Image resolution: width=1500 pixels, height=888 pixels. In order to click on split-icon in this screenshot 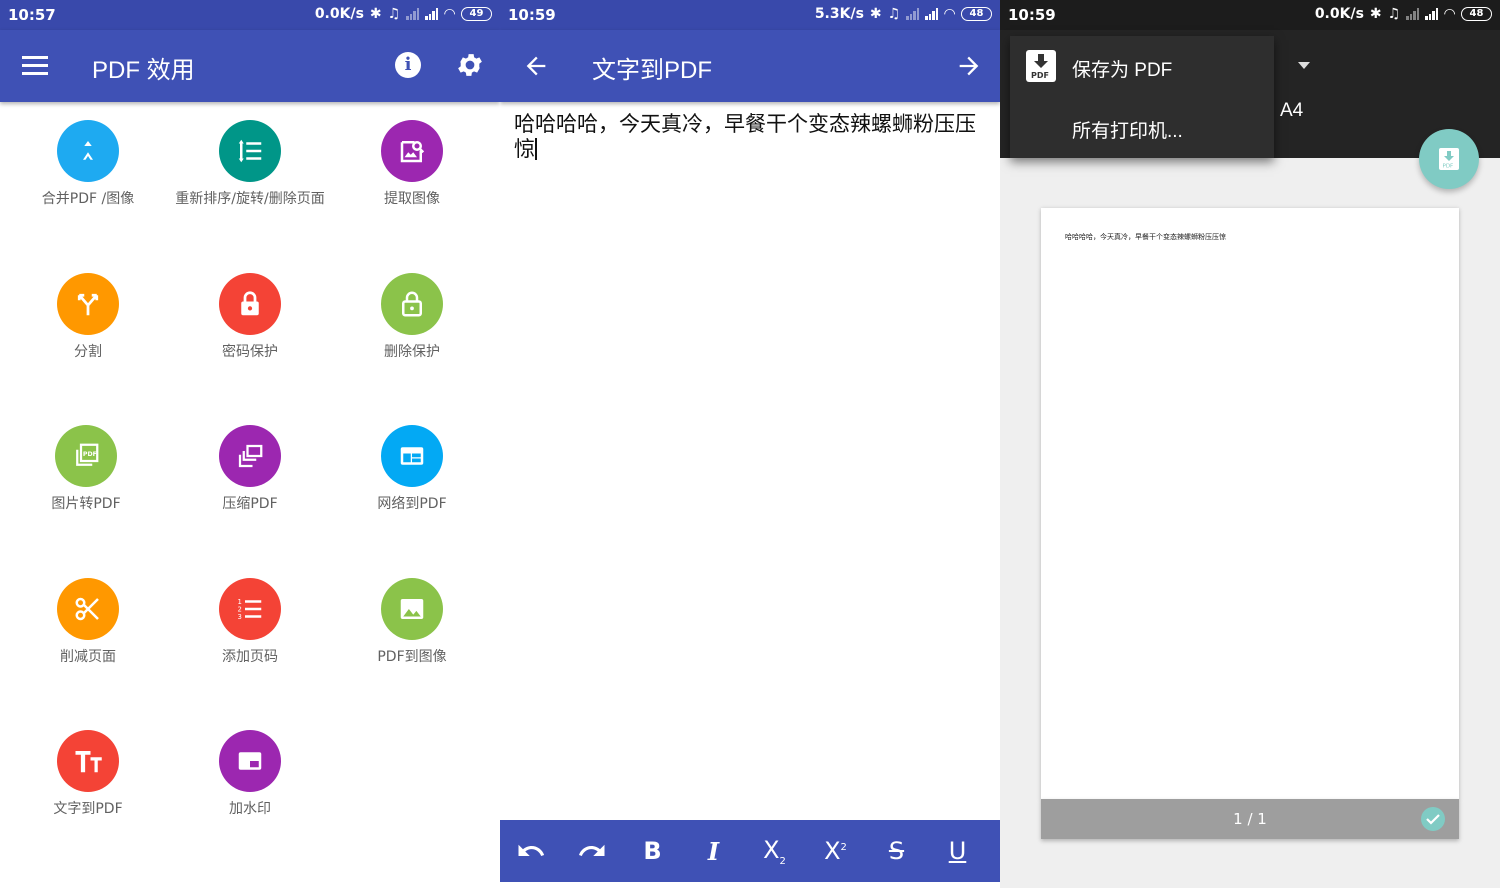, I will do `click(88, 304)`.